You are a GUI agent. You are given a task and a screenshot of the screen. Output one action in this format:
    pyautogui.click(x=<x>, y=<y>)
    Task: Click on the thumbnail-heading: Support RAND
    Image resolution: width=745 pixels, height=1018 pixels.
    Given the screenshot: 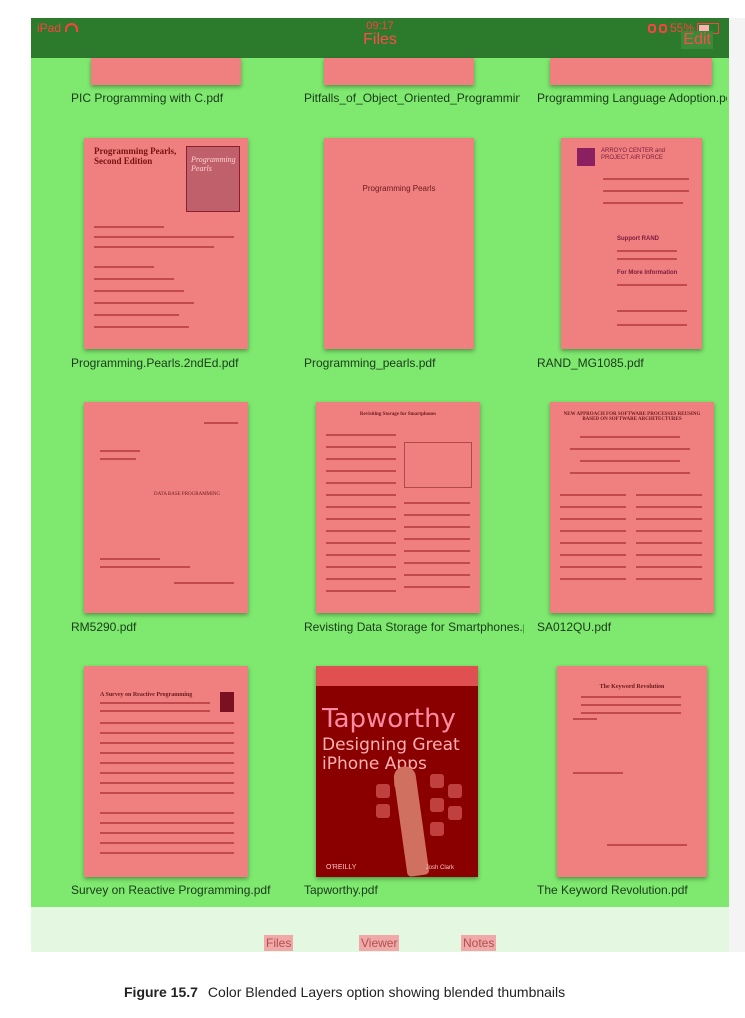 What is the action you would take?
    pyautogui.click(x=638, y=239)
    